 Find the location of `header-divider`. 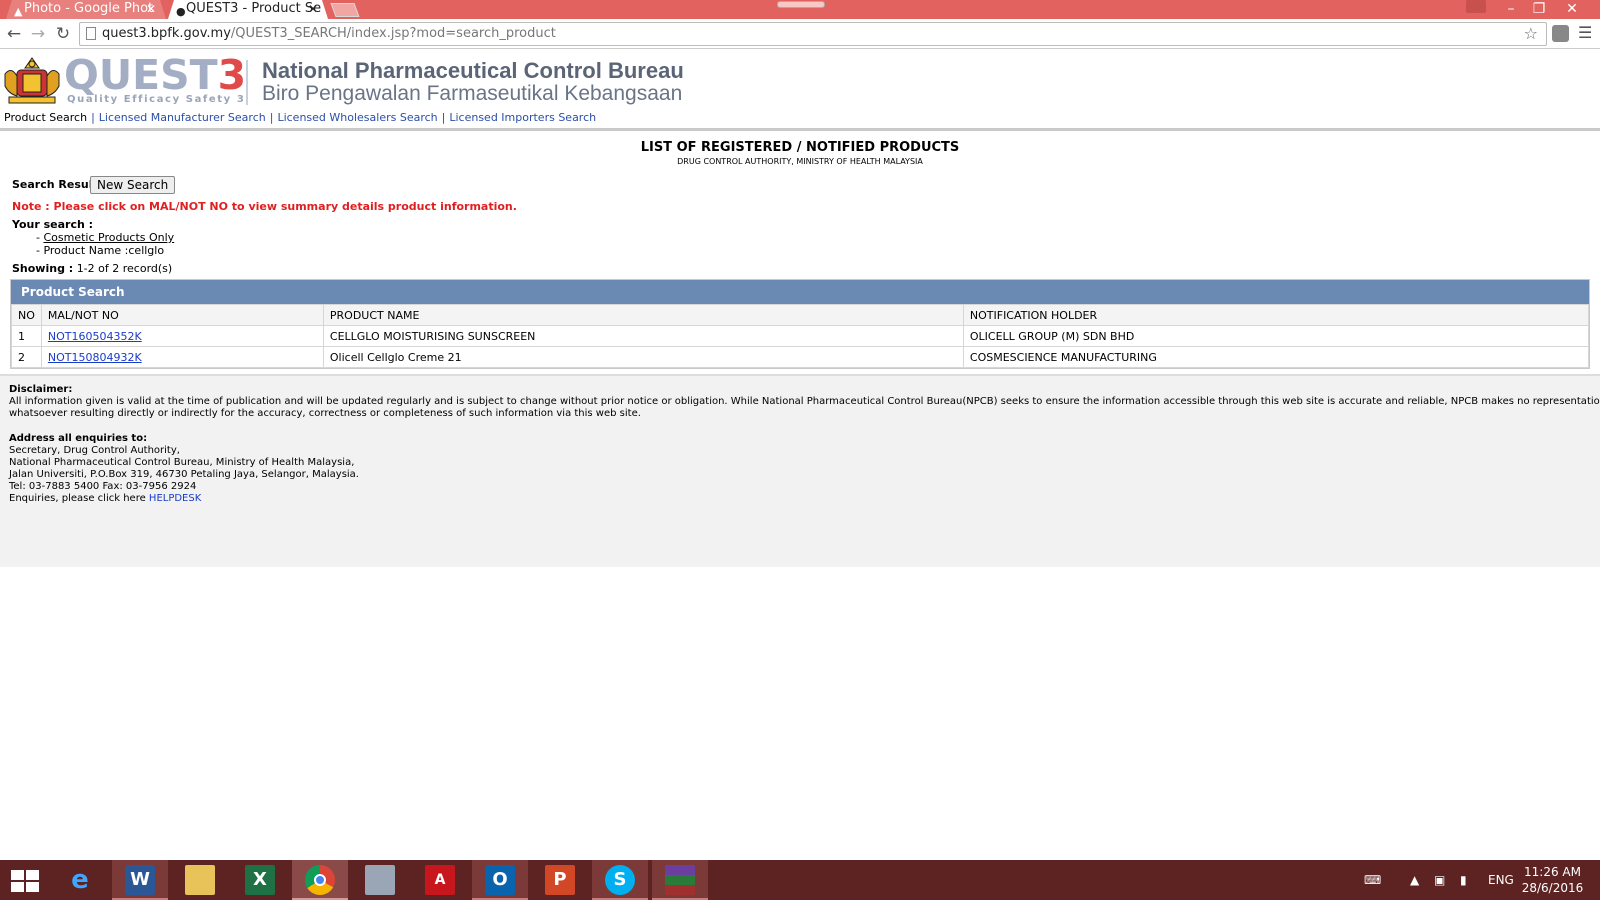

header-divider is located at coordinates (247, 82).